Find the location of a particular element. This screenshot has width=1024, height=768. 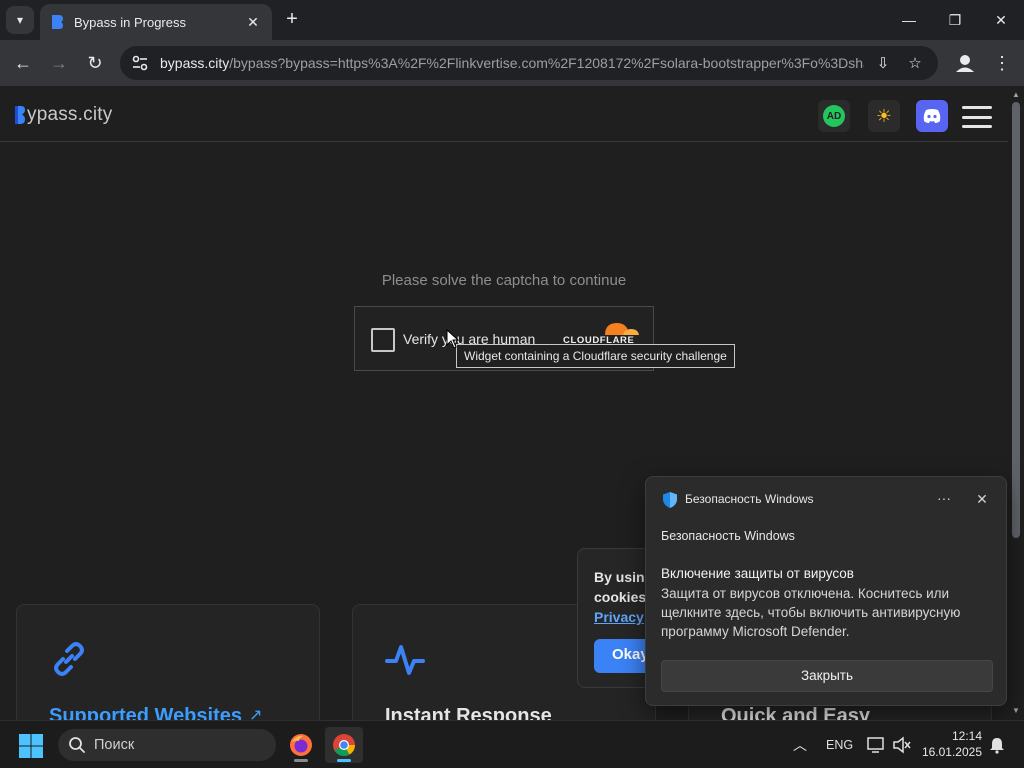

app-active-indicator is located at coordinates (344, 760).